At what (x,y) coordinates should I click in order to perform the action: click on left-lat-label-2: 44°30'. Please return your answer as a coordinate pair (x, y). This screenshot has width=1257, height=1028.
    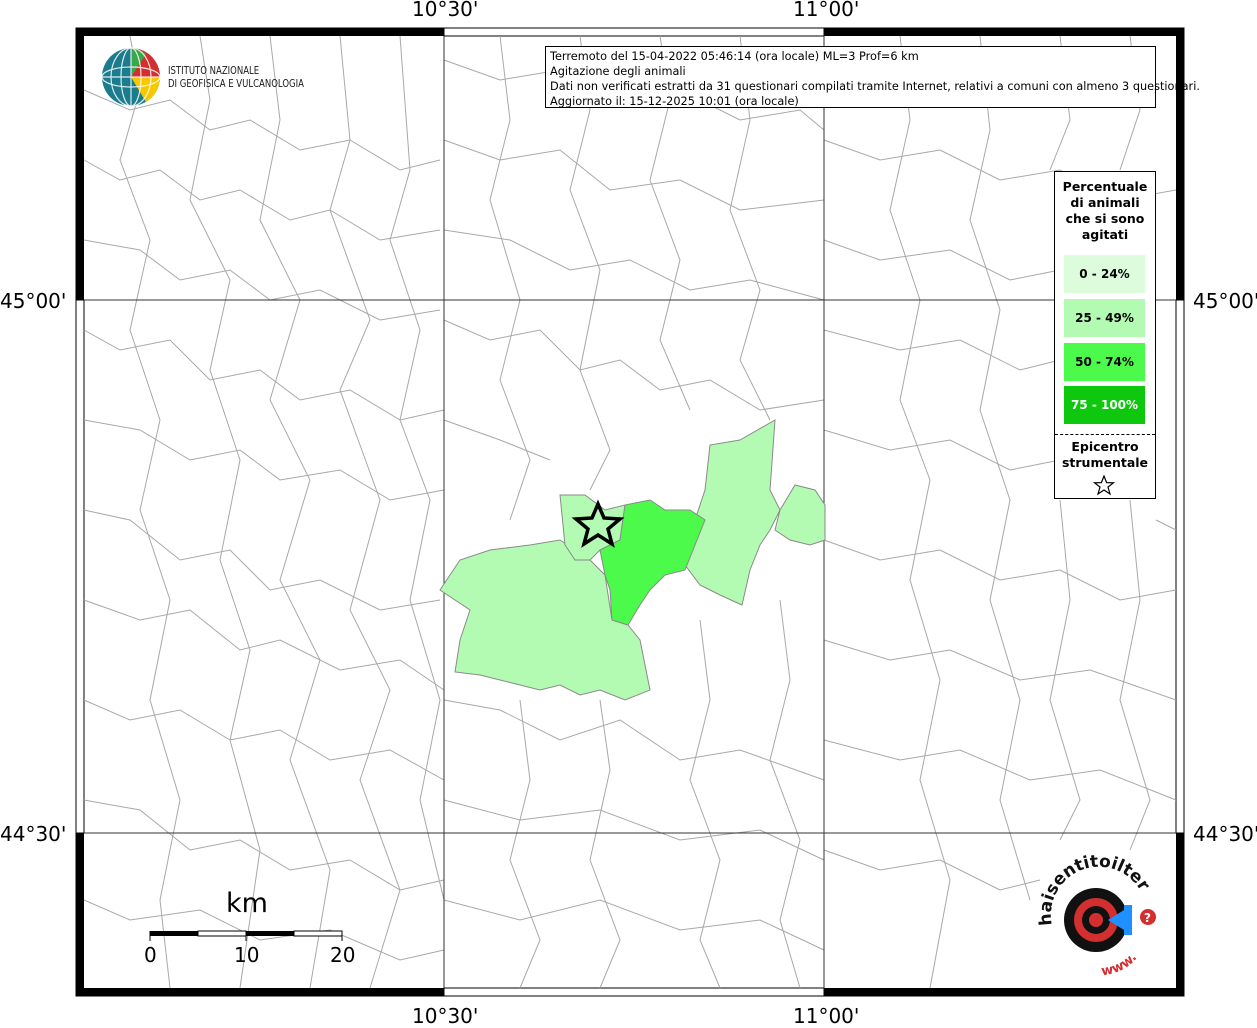
    Looking at the image, I should click on (33, 834).